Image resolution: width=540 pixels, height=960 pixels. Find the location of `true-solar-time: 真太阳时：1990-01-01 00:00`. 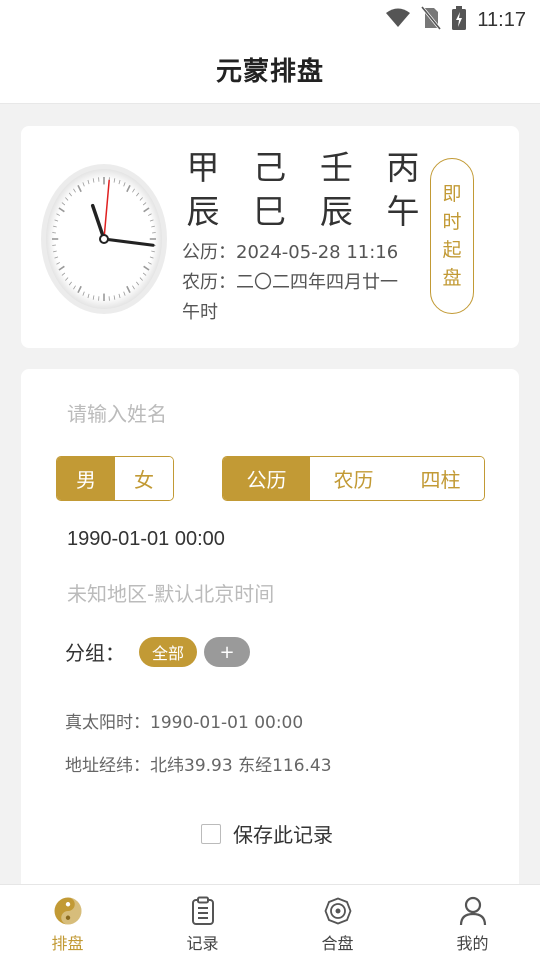

true-solar-time: 真太阳时：1990-01-01 00:00 is located at coordinates (184, 720).